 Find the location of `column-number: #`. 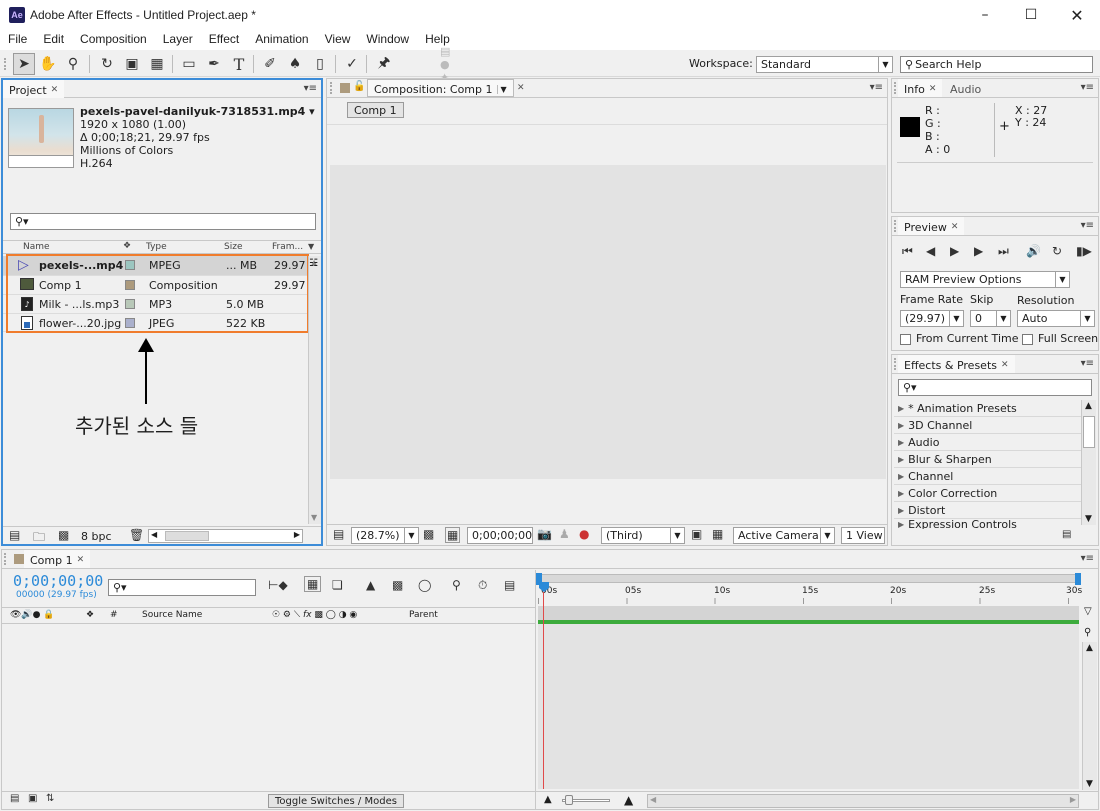

column-number: # is located at coordinates (114, 615).